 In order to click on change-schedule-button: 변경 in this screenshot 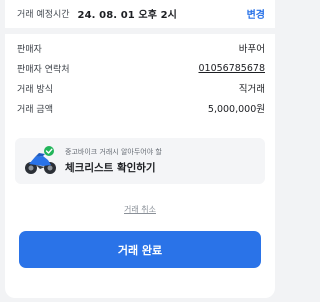, I will do `click(256, 13)`.